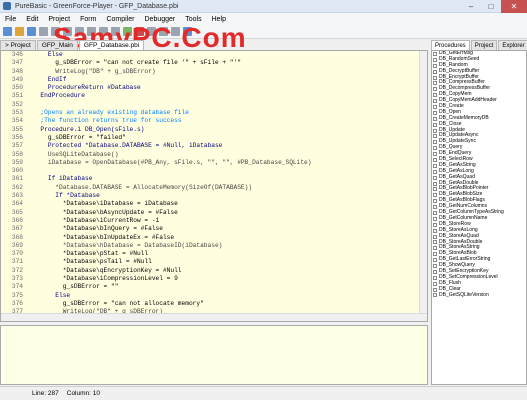  Describe the element at coordinates (214, 96) in the screenshot. I see `code-line: 351 EndProcedure` at that location.